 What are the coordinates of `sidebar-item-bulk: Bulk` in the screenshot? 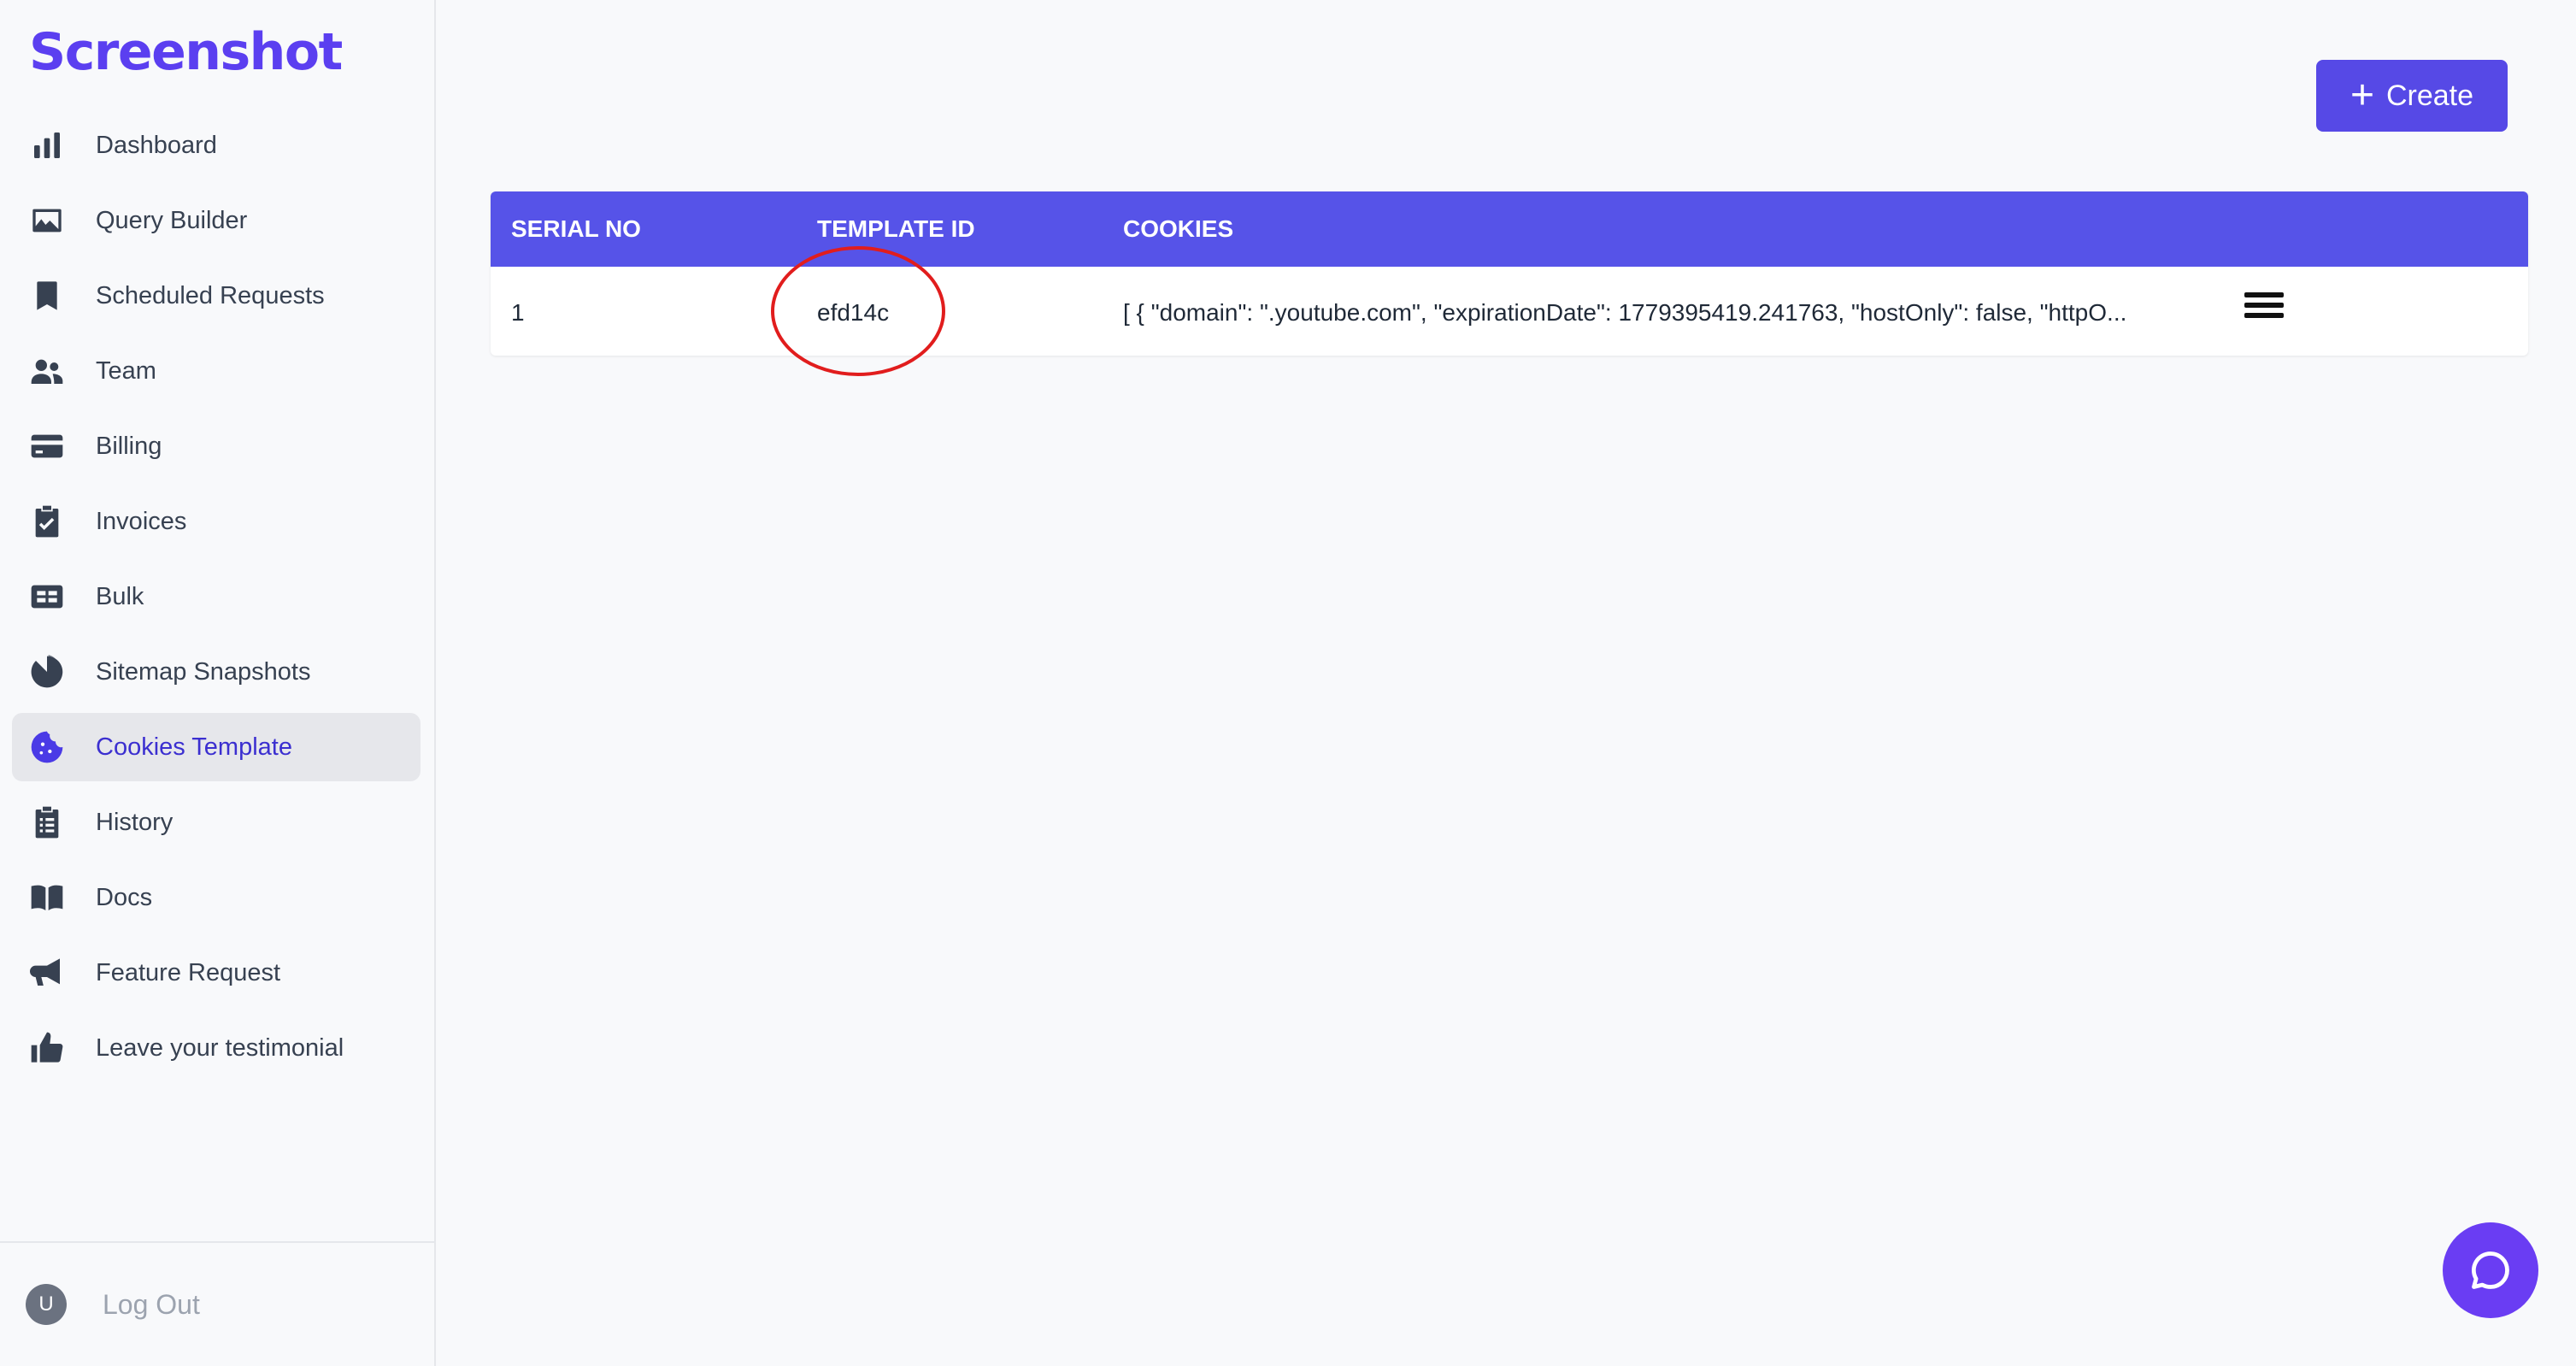 It's located at (216, 596).